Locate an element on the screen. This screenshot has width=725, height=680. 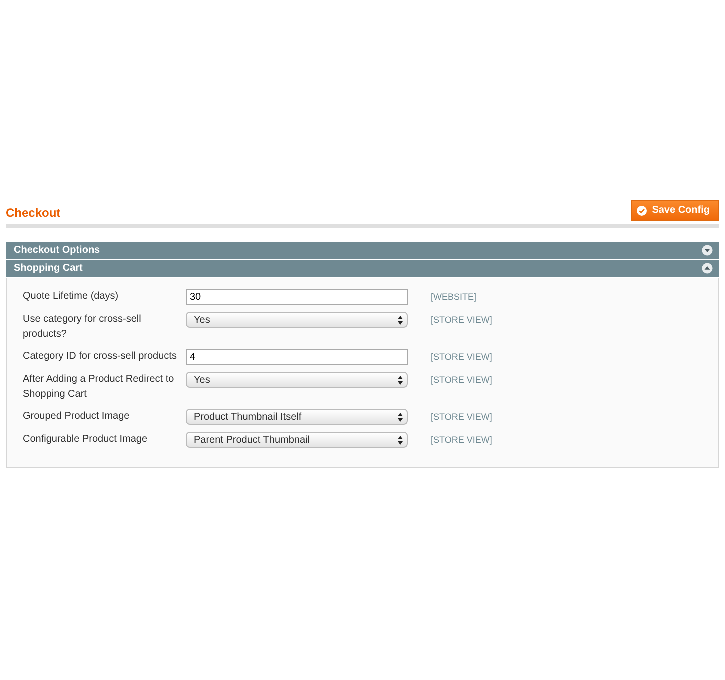
field-label: Category ID for cross-sell products is located at coordinates (100, 357).